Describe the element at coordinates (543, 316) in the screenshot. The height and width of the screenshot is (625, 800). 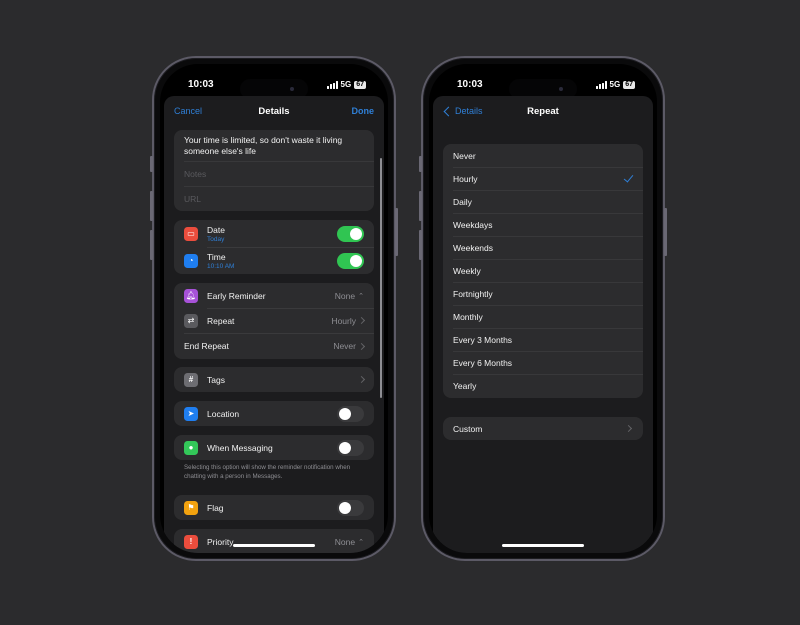
I see `repeat-option: Monthly` at that location.